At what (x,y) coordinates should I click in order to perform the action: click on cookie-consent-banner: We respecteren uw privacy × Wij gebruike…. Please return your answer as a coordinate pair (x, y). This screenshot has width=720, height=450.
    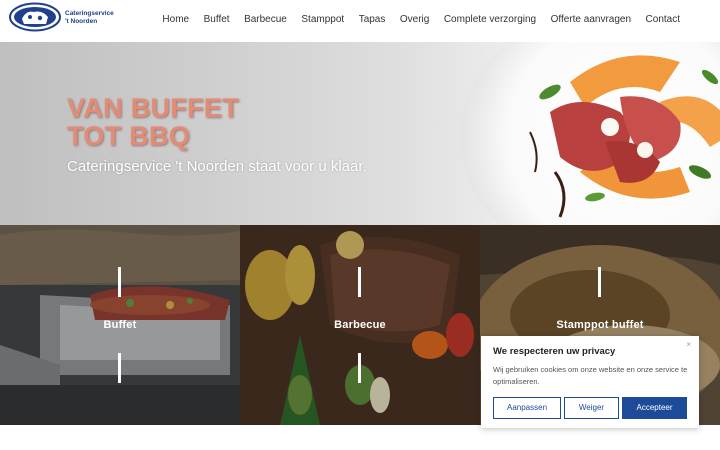
    Looking at the image, I should click on (590, 382).